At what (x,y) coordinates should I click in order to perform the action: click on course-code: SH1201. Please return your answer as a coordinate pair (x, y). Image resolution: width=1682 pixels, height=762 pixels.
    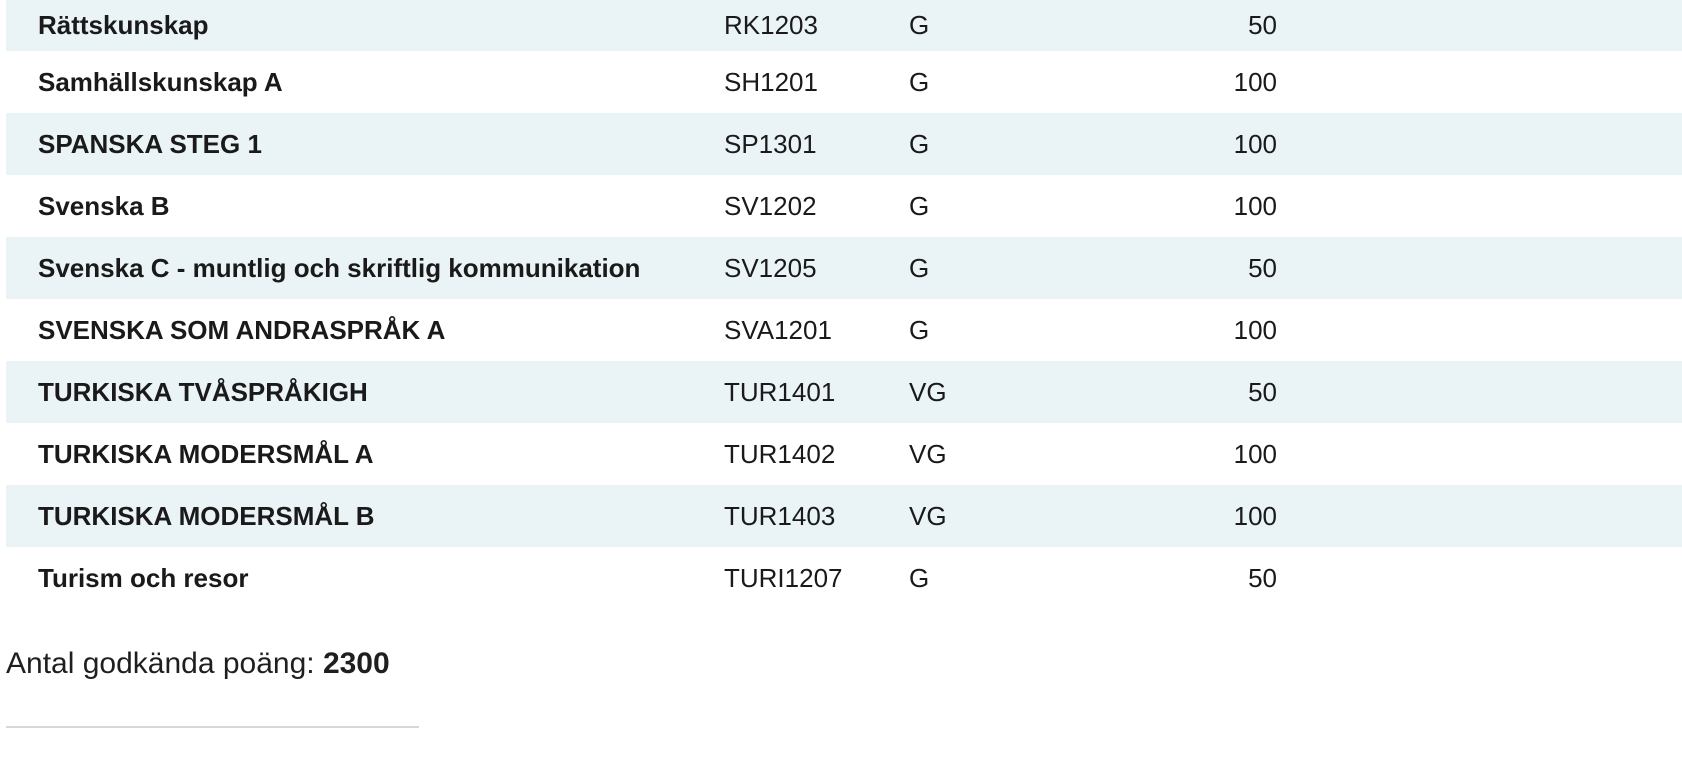
    Looking at the image, I should click on (771, 81).